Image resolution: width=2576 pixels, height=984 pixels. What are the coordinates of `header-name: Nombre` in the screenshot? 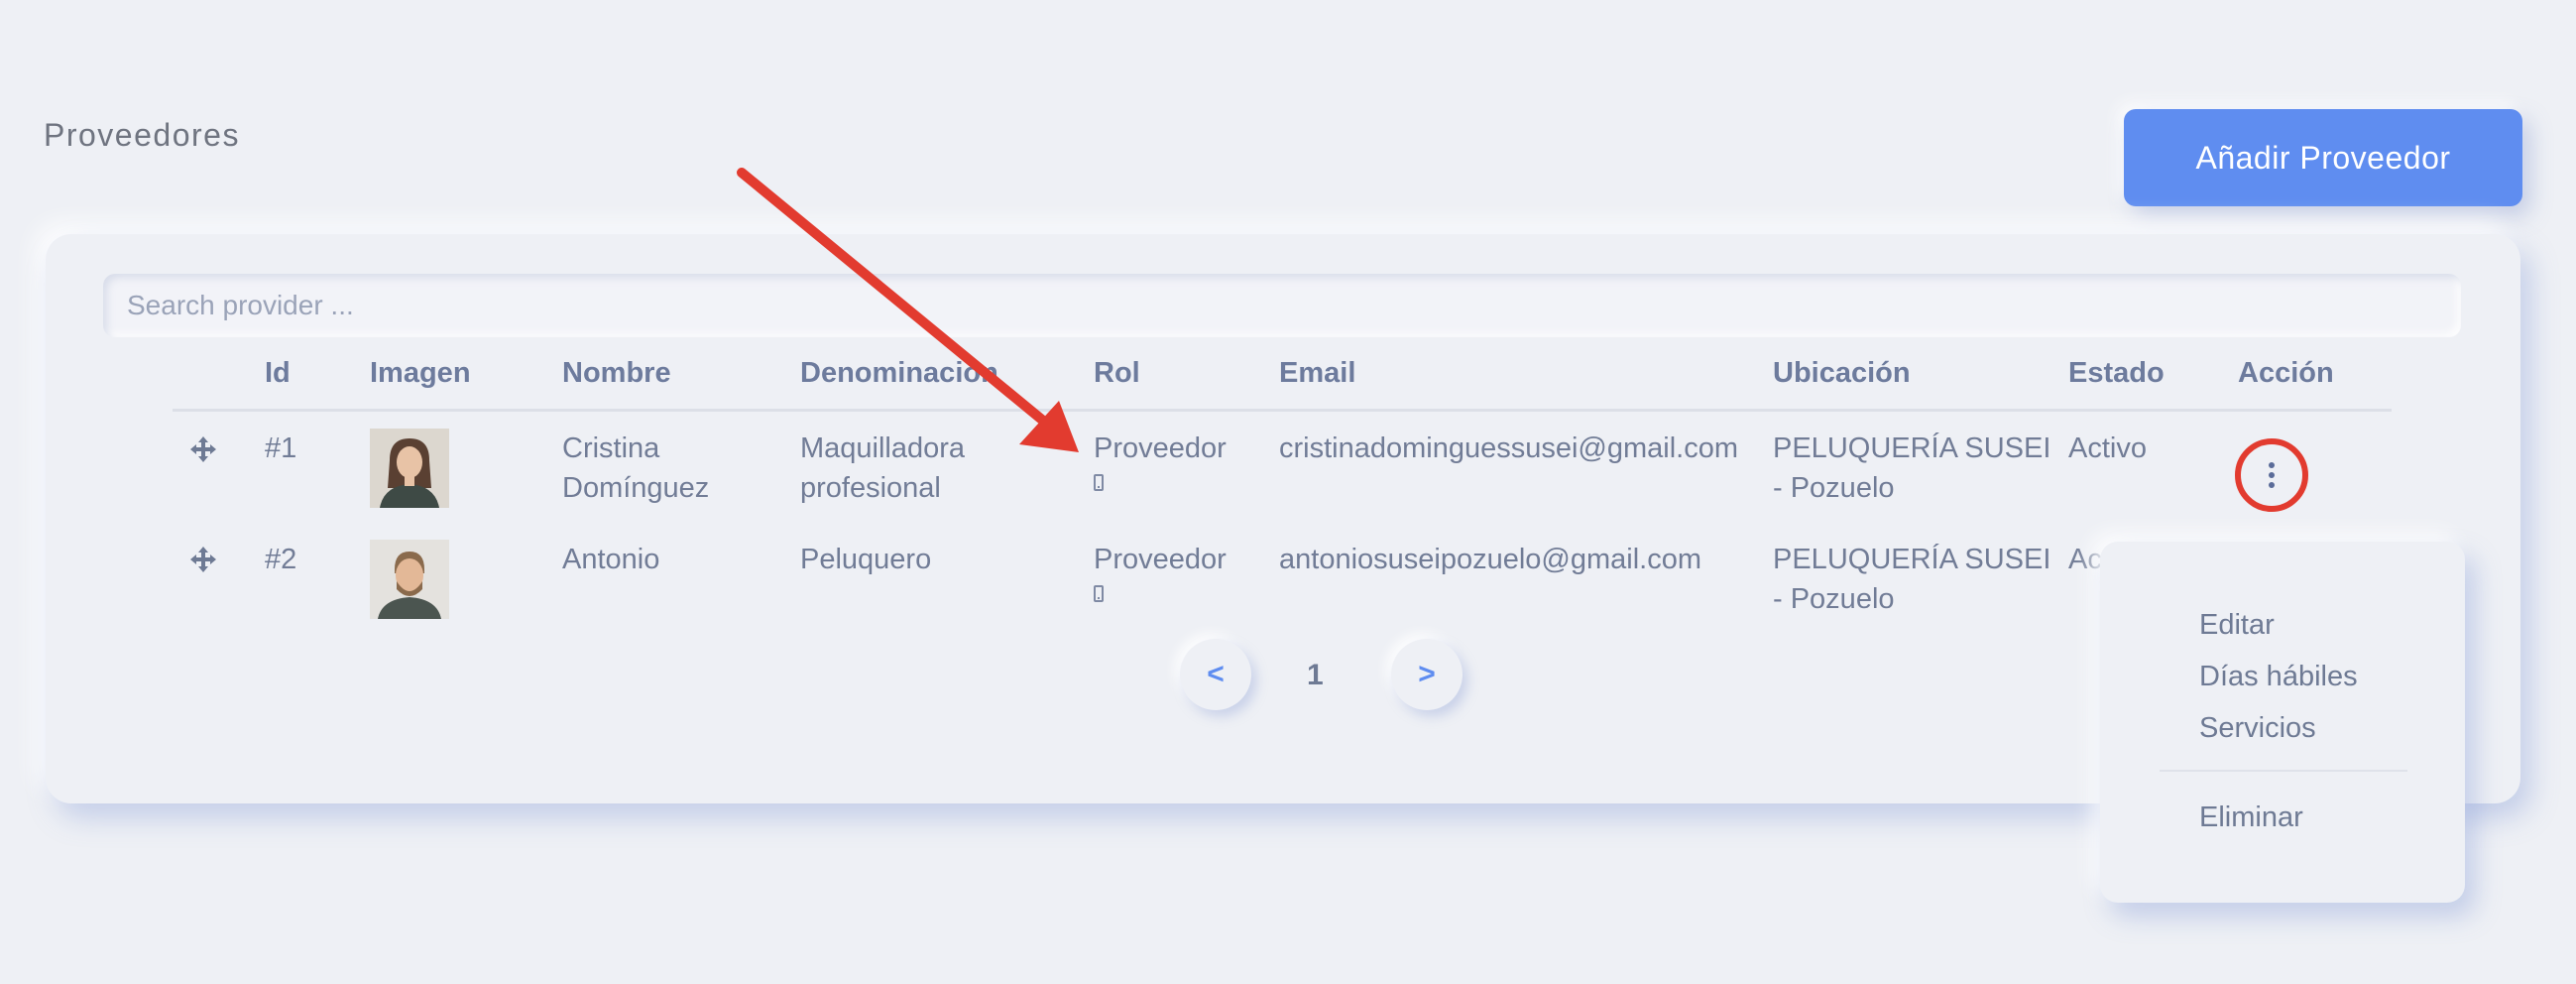 It's located at (616, 373).